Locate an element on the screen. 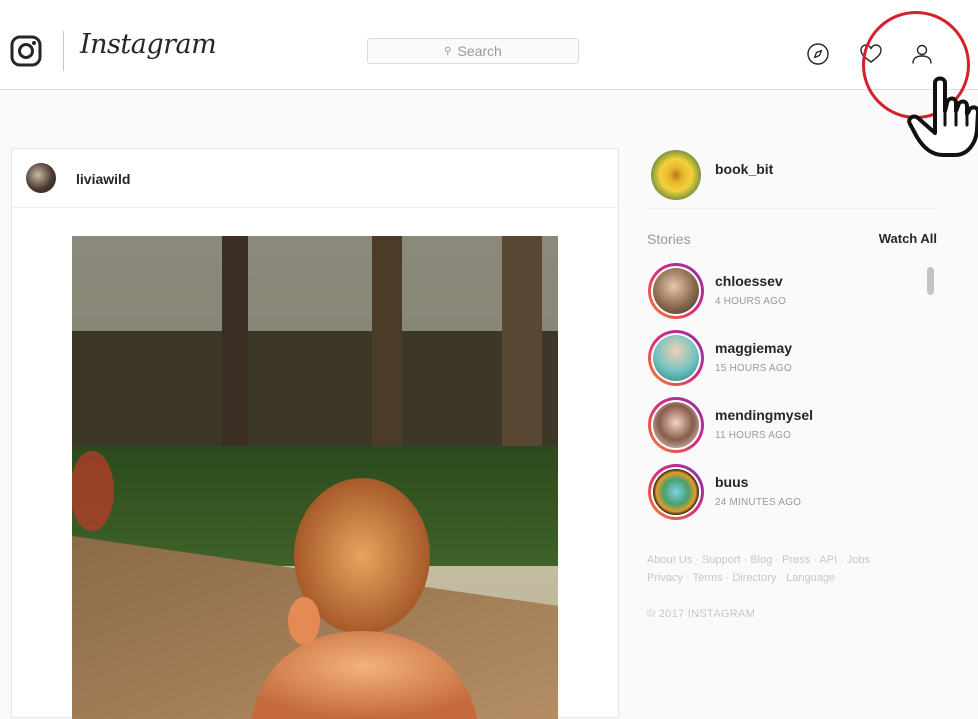 This screenshot has height=719, width=978. story-timestamp: 4 HOURS AGO is located at coordinates (751, 301).